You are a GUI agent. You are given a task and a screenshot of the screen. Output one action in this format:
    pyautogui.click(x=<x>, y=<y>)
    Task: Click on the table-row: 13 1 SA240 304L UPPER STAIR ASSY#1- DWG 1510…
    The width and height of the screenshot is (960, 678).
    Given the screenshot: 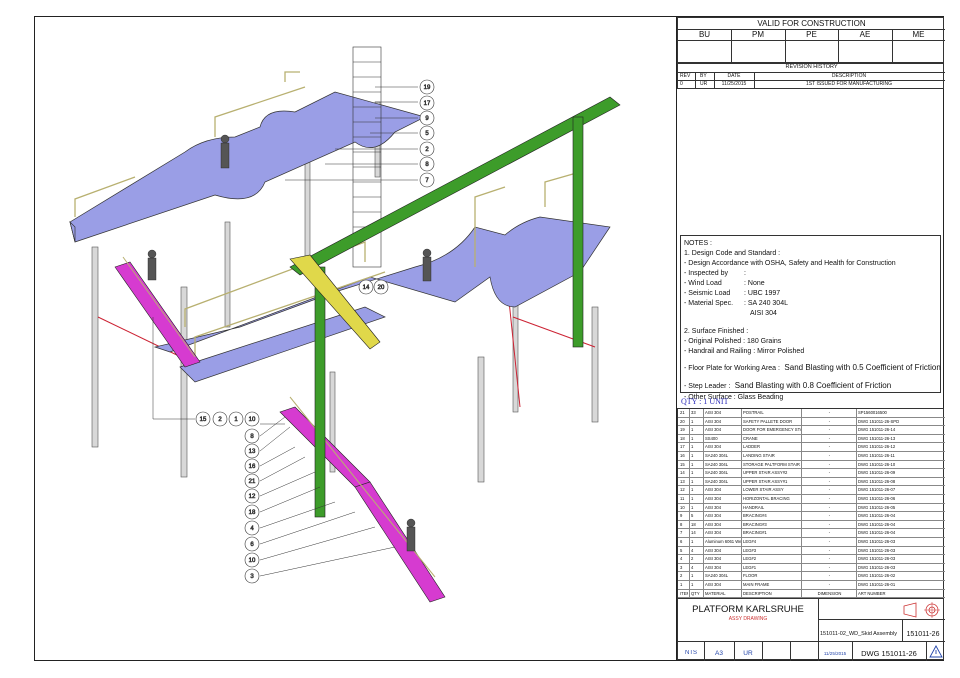 What is the action you would take?
    pyautogui.click(x=811, y=482)
    